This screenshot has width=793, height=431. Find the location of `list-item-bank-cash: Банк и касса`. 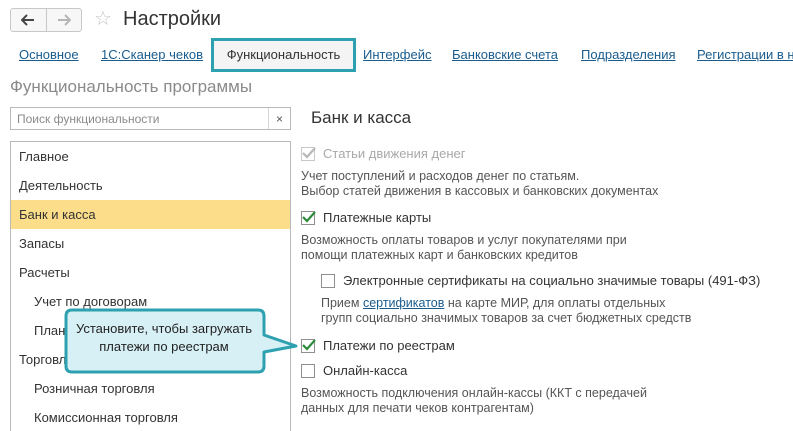

list-item-bank-cash: Банк и касса is located at coordinates (150, 214).